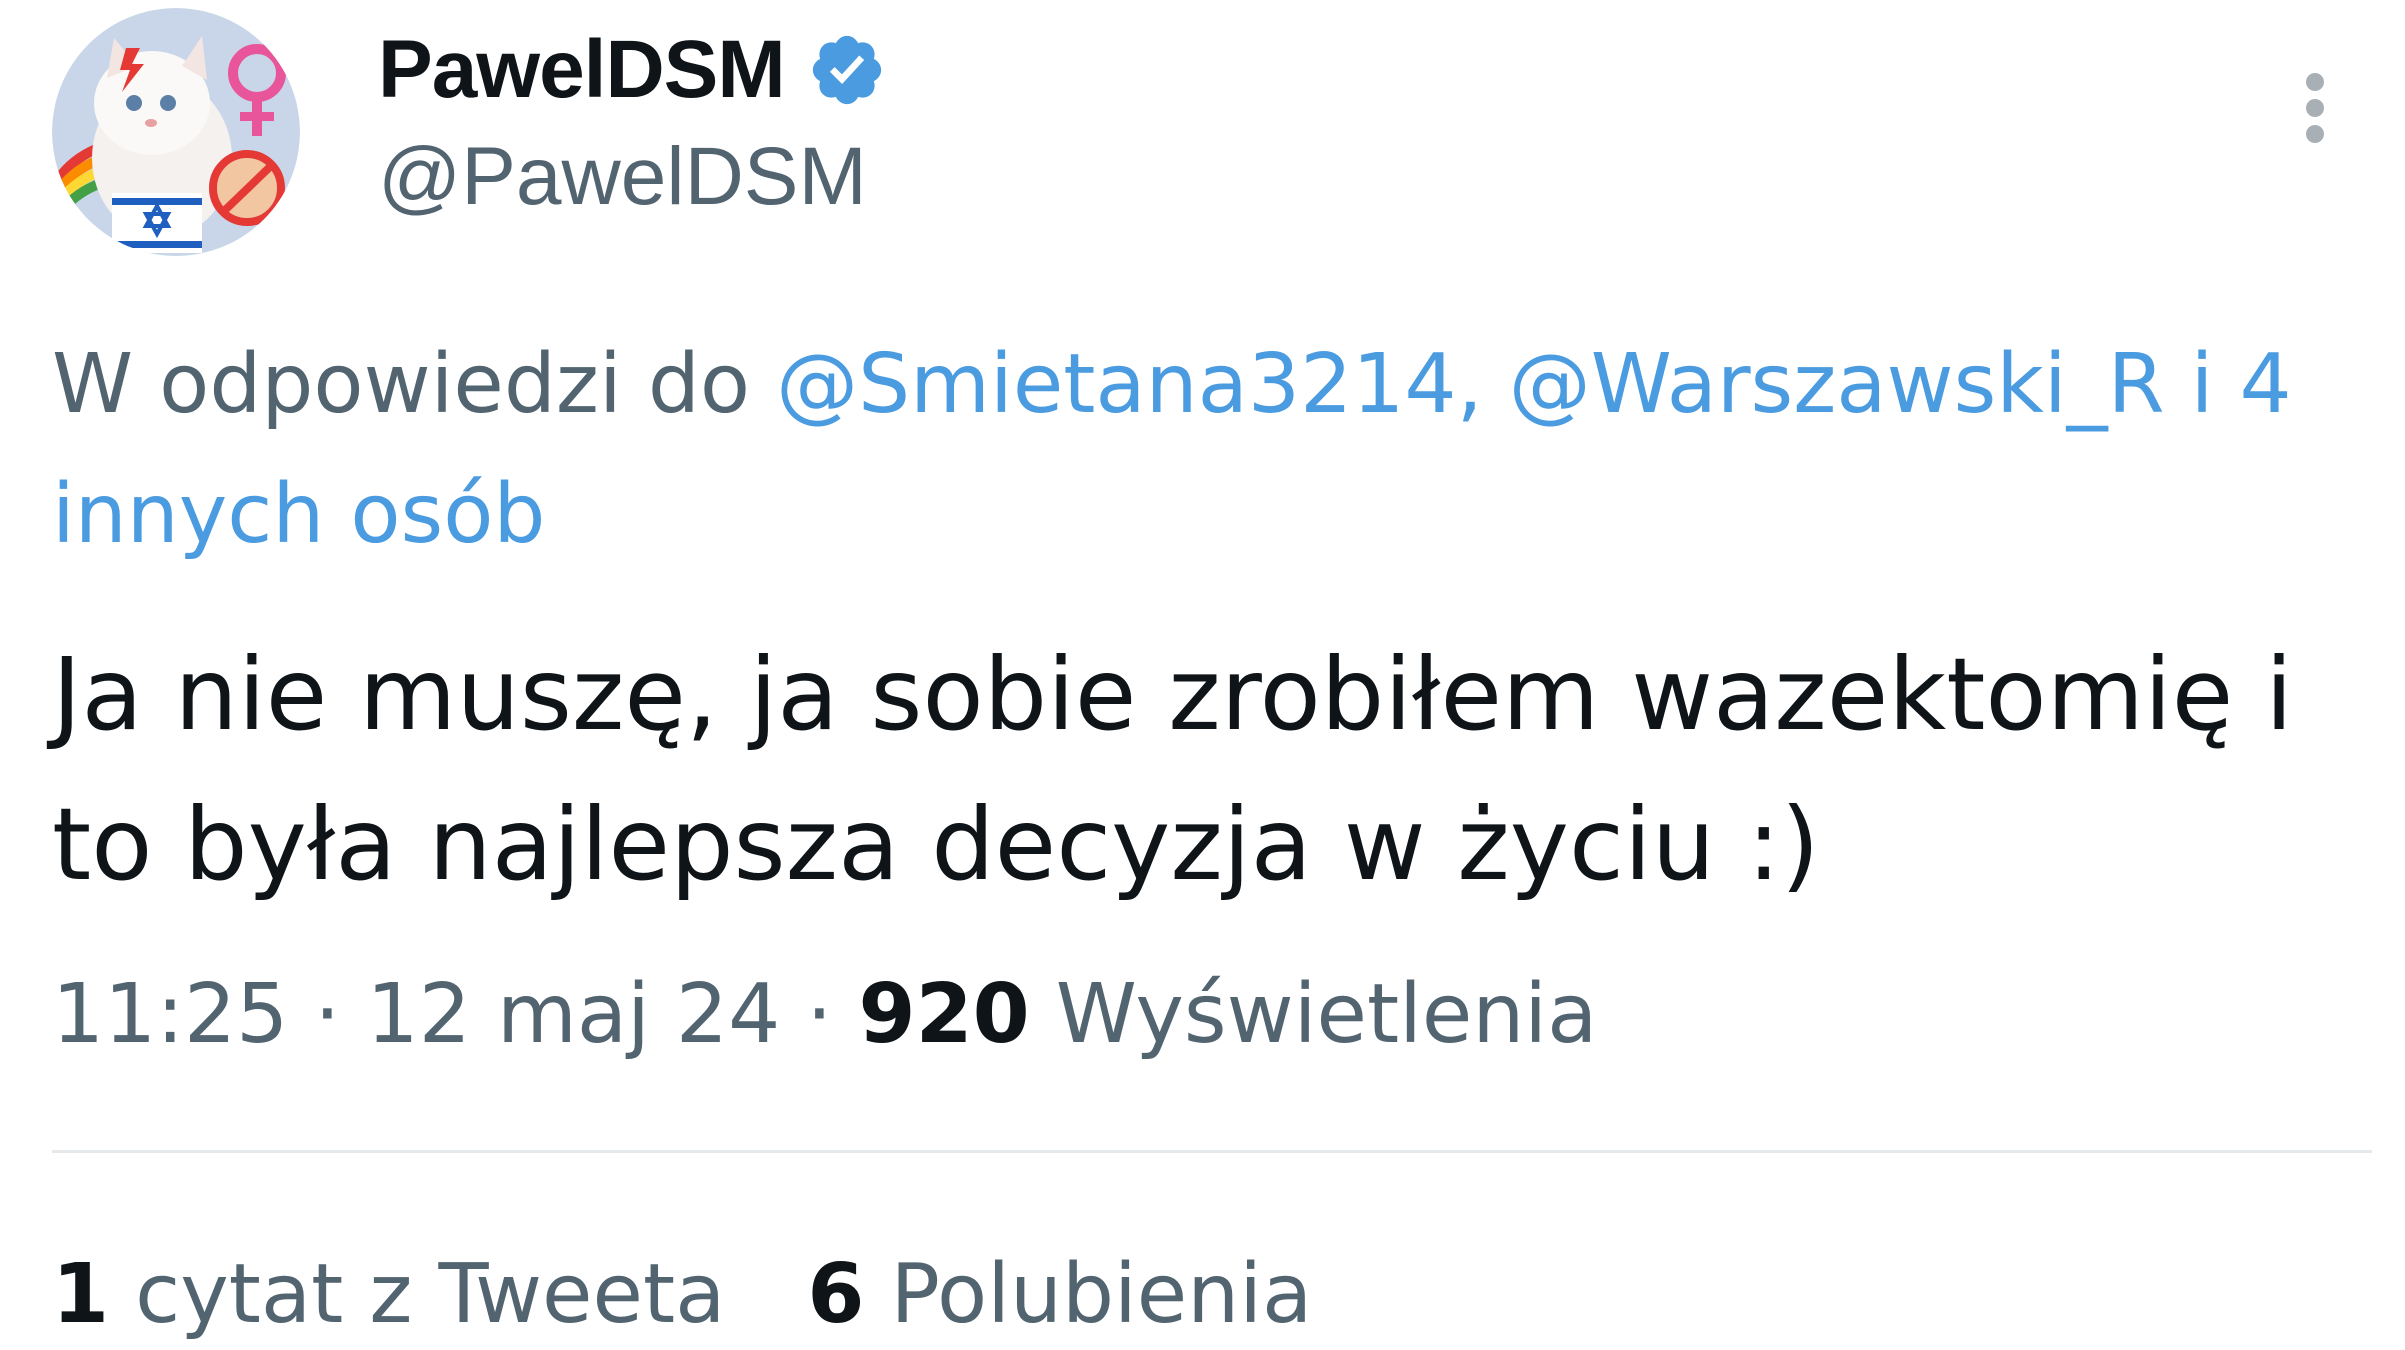  I want to click on reply-prefix: W odpowiedzi do, so click(401, 384).